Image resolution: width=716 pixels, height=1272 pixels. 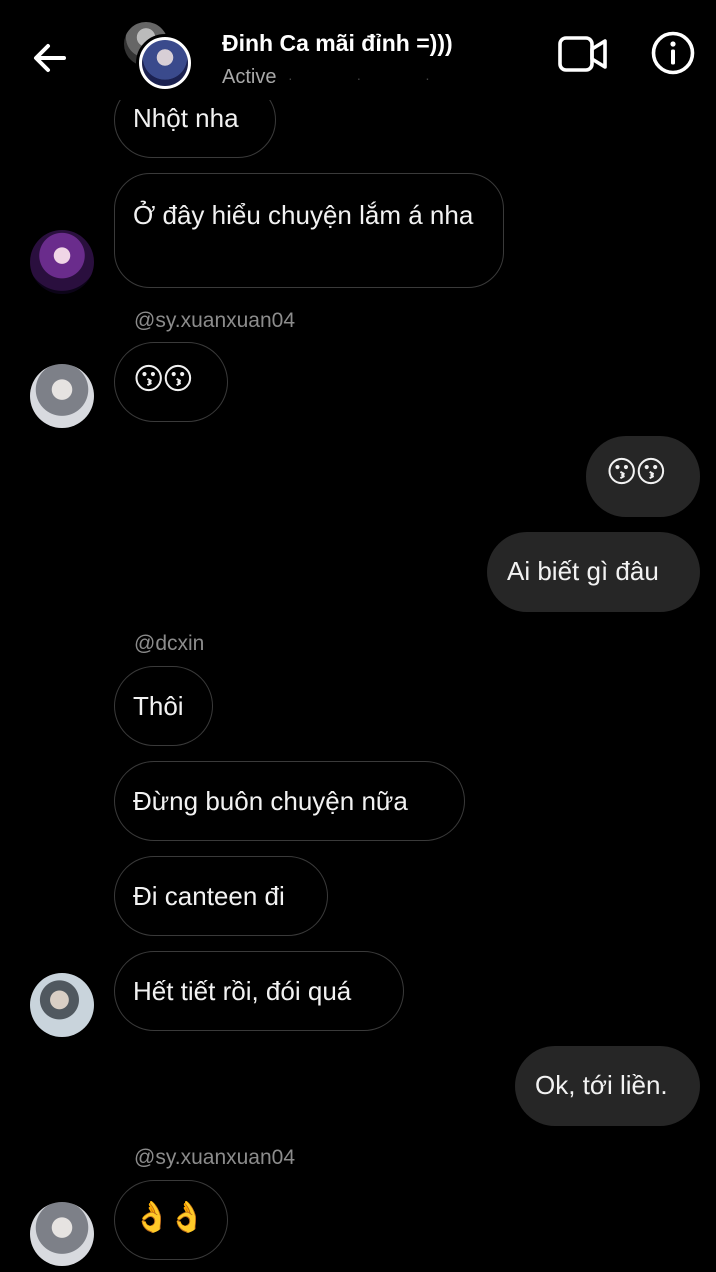 I want to click on message-text: Hết tiết rồi, đói quá, so click(x=242, y=991).